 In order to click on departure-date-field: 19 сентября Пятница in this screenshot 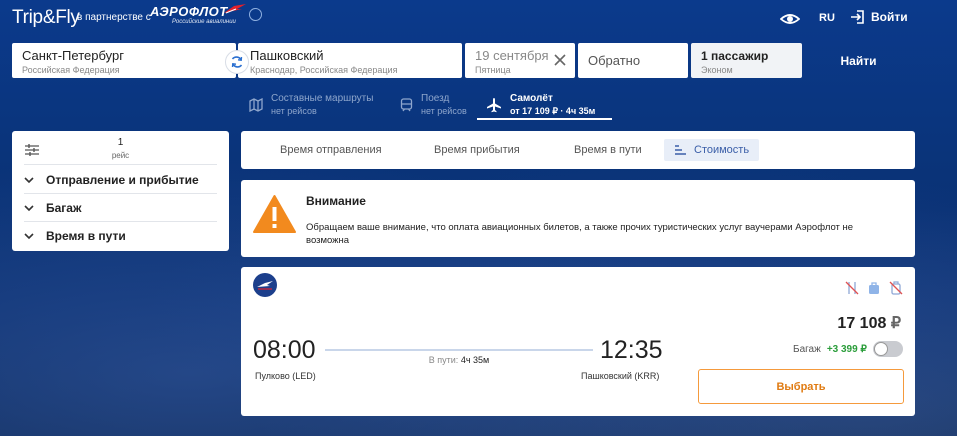, I will do `click(520, 60)`.